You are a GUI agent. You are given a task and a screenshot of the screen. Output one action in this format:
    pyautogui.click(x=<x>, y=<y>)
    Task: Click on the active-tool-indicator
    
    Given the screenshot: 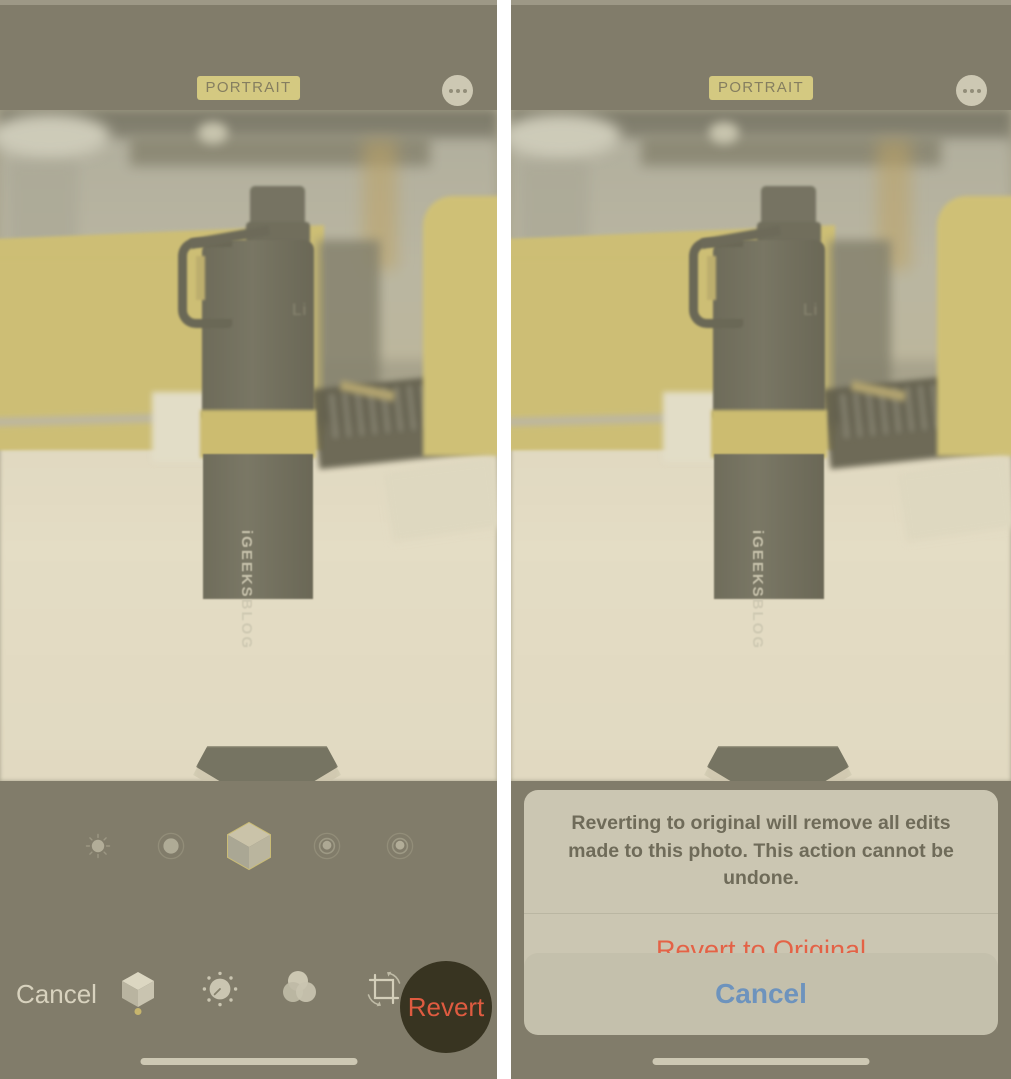 What is the action you would take?
    pyautogui.click(x=138, y=1011)
    